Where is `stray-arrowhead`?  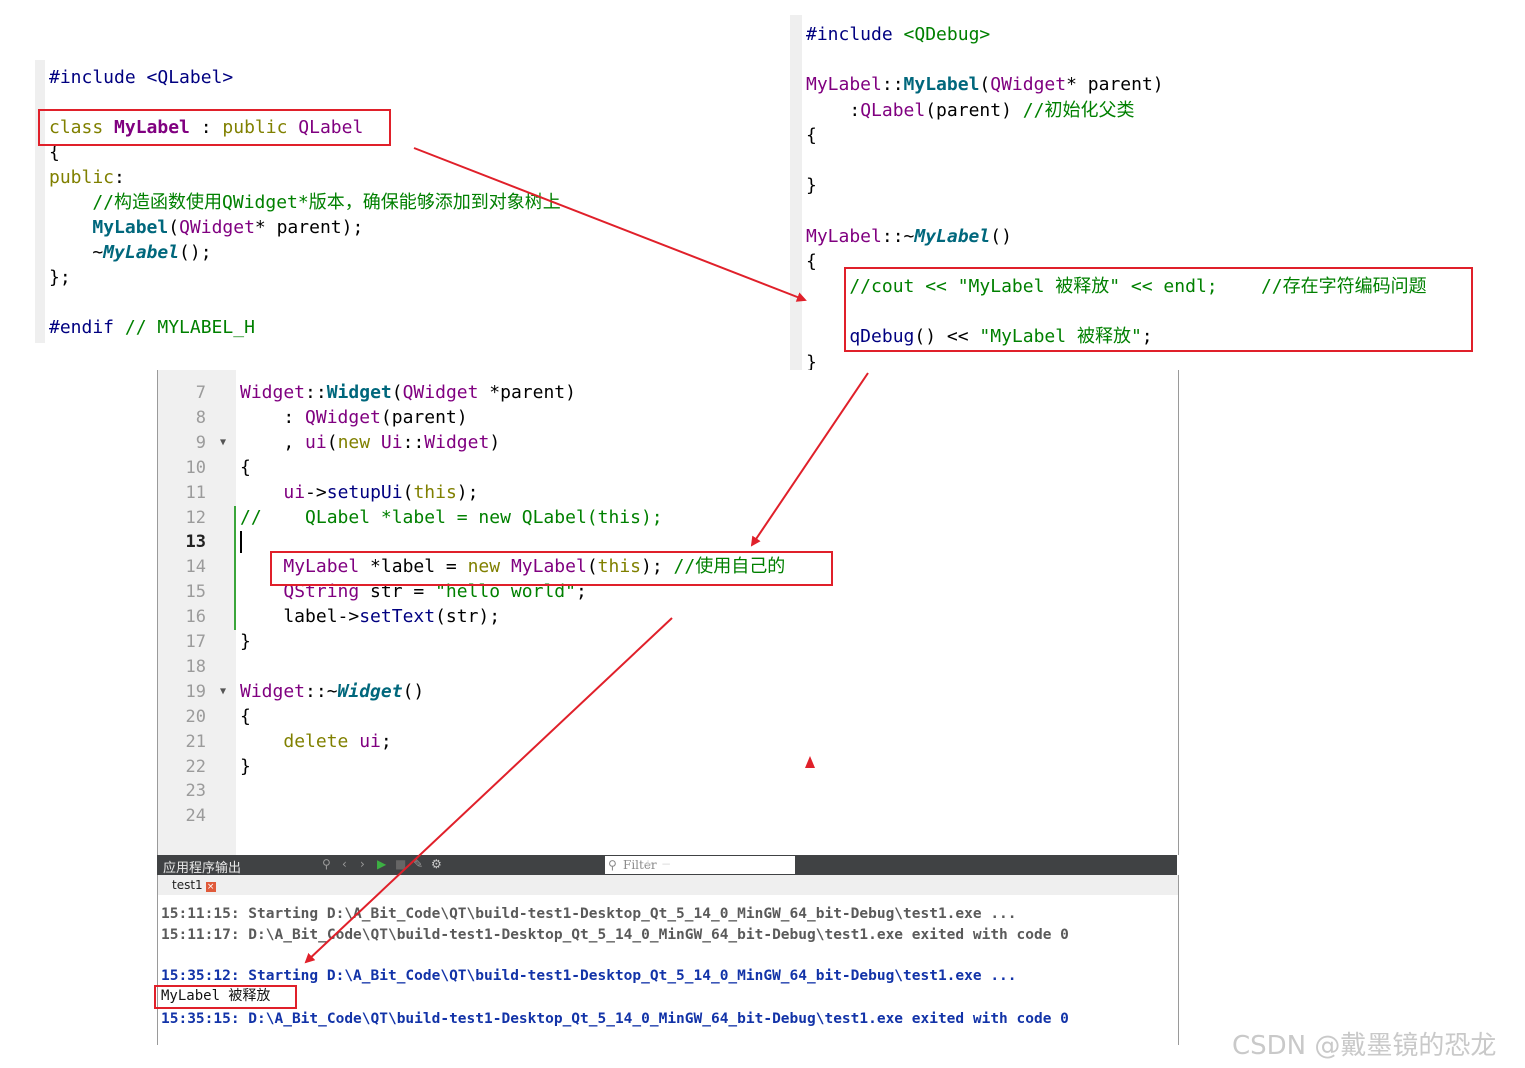 stray-arrowhead is located at coordinates (810, 762).